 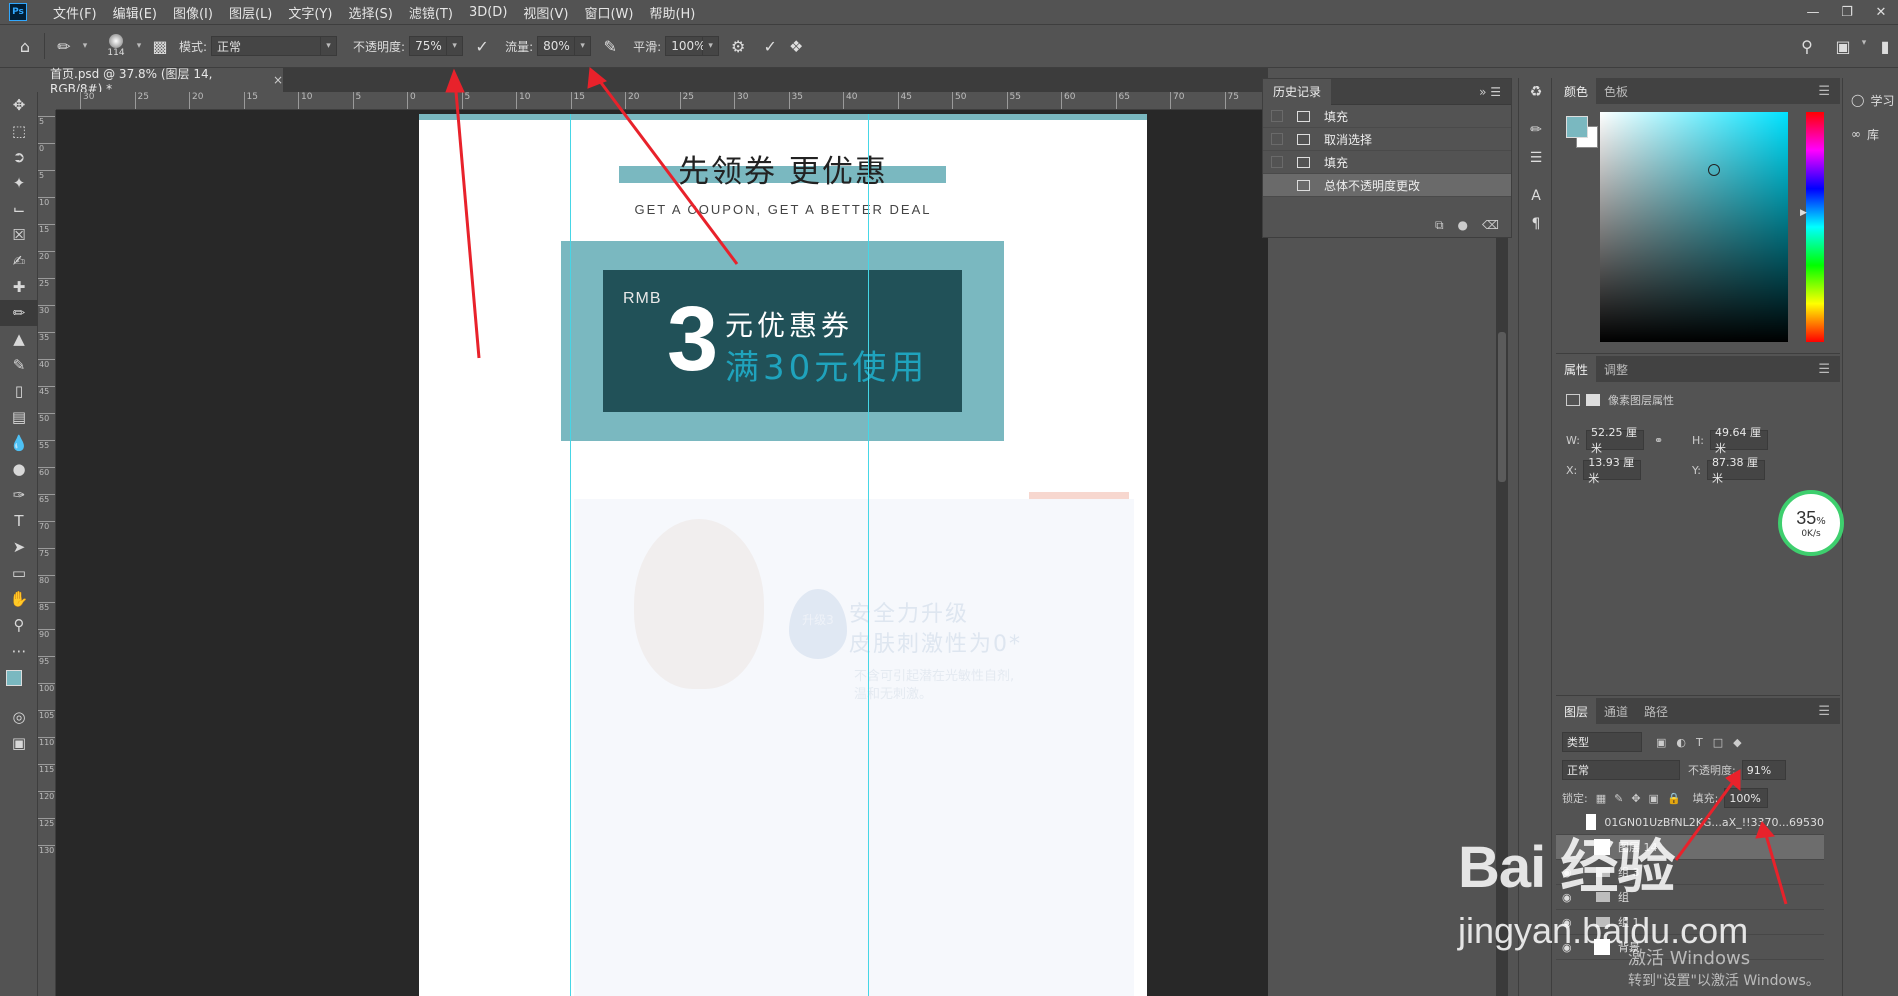 I want to click on history-panel-icon: ♻, so click(x=1536, y=92).